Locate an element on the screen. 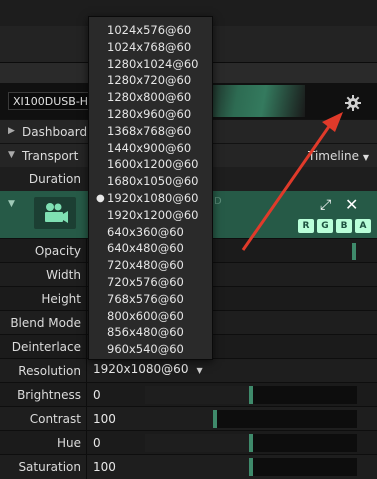  resolution-option-label: 640x360@60 is located at coordinates (145, 231).